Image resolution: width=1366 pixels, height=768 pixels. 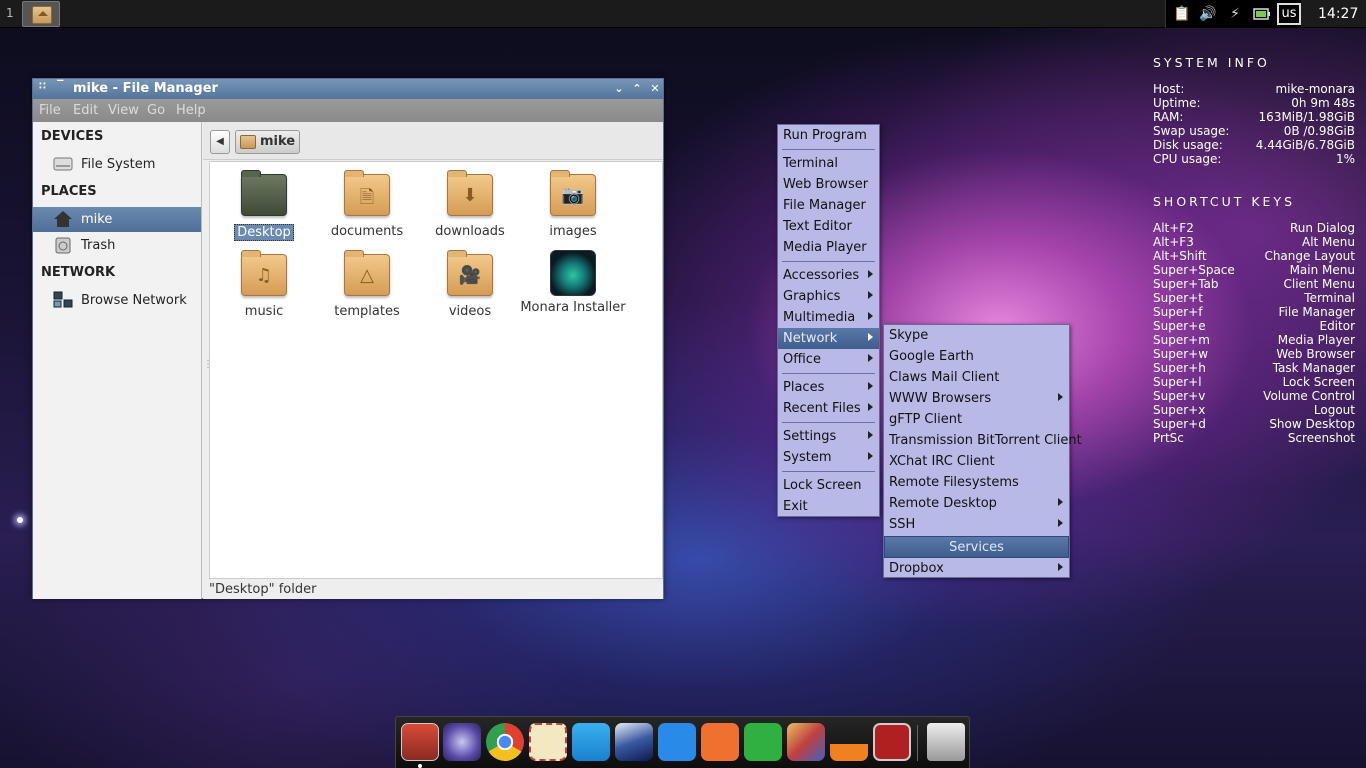 I want to click on menu-item-network: Network, so click(x=828, y=338).